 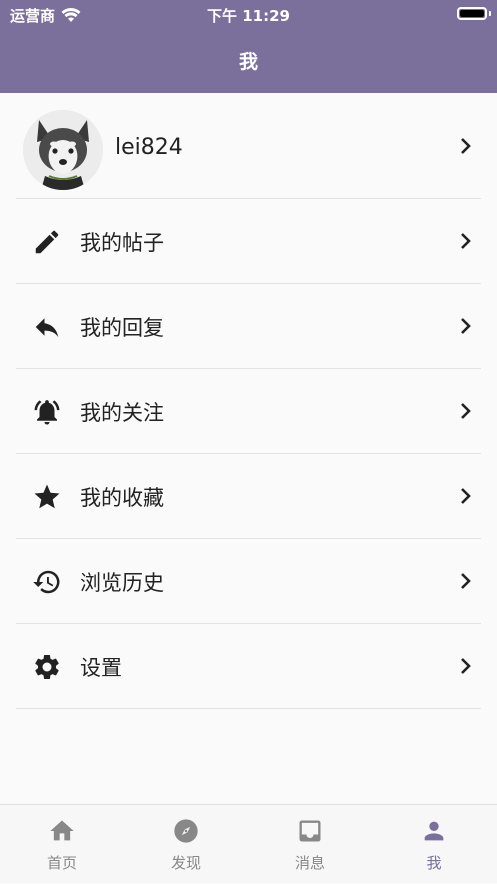 What do you see at coordinates (186, 831) in the screenshot?
I see `compass-icon` at bounding box center [186, 831].